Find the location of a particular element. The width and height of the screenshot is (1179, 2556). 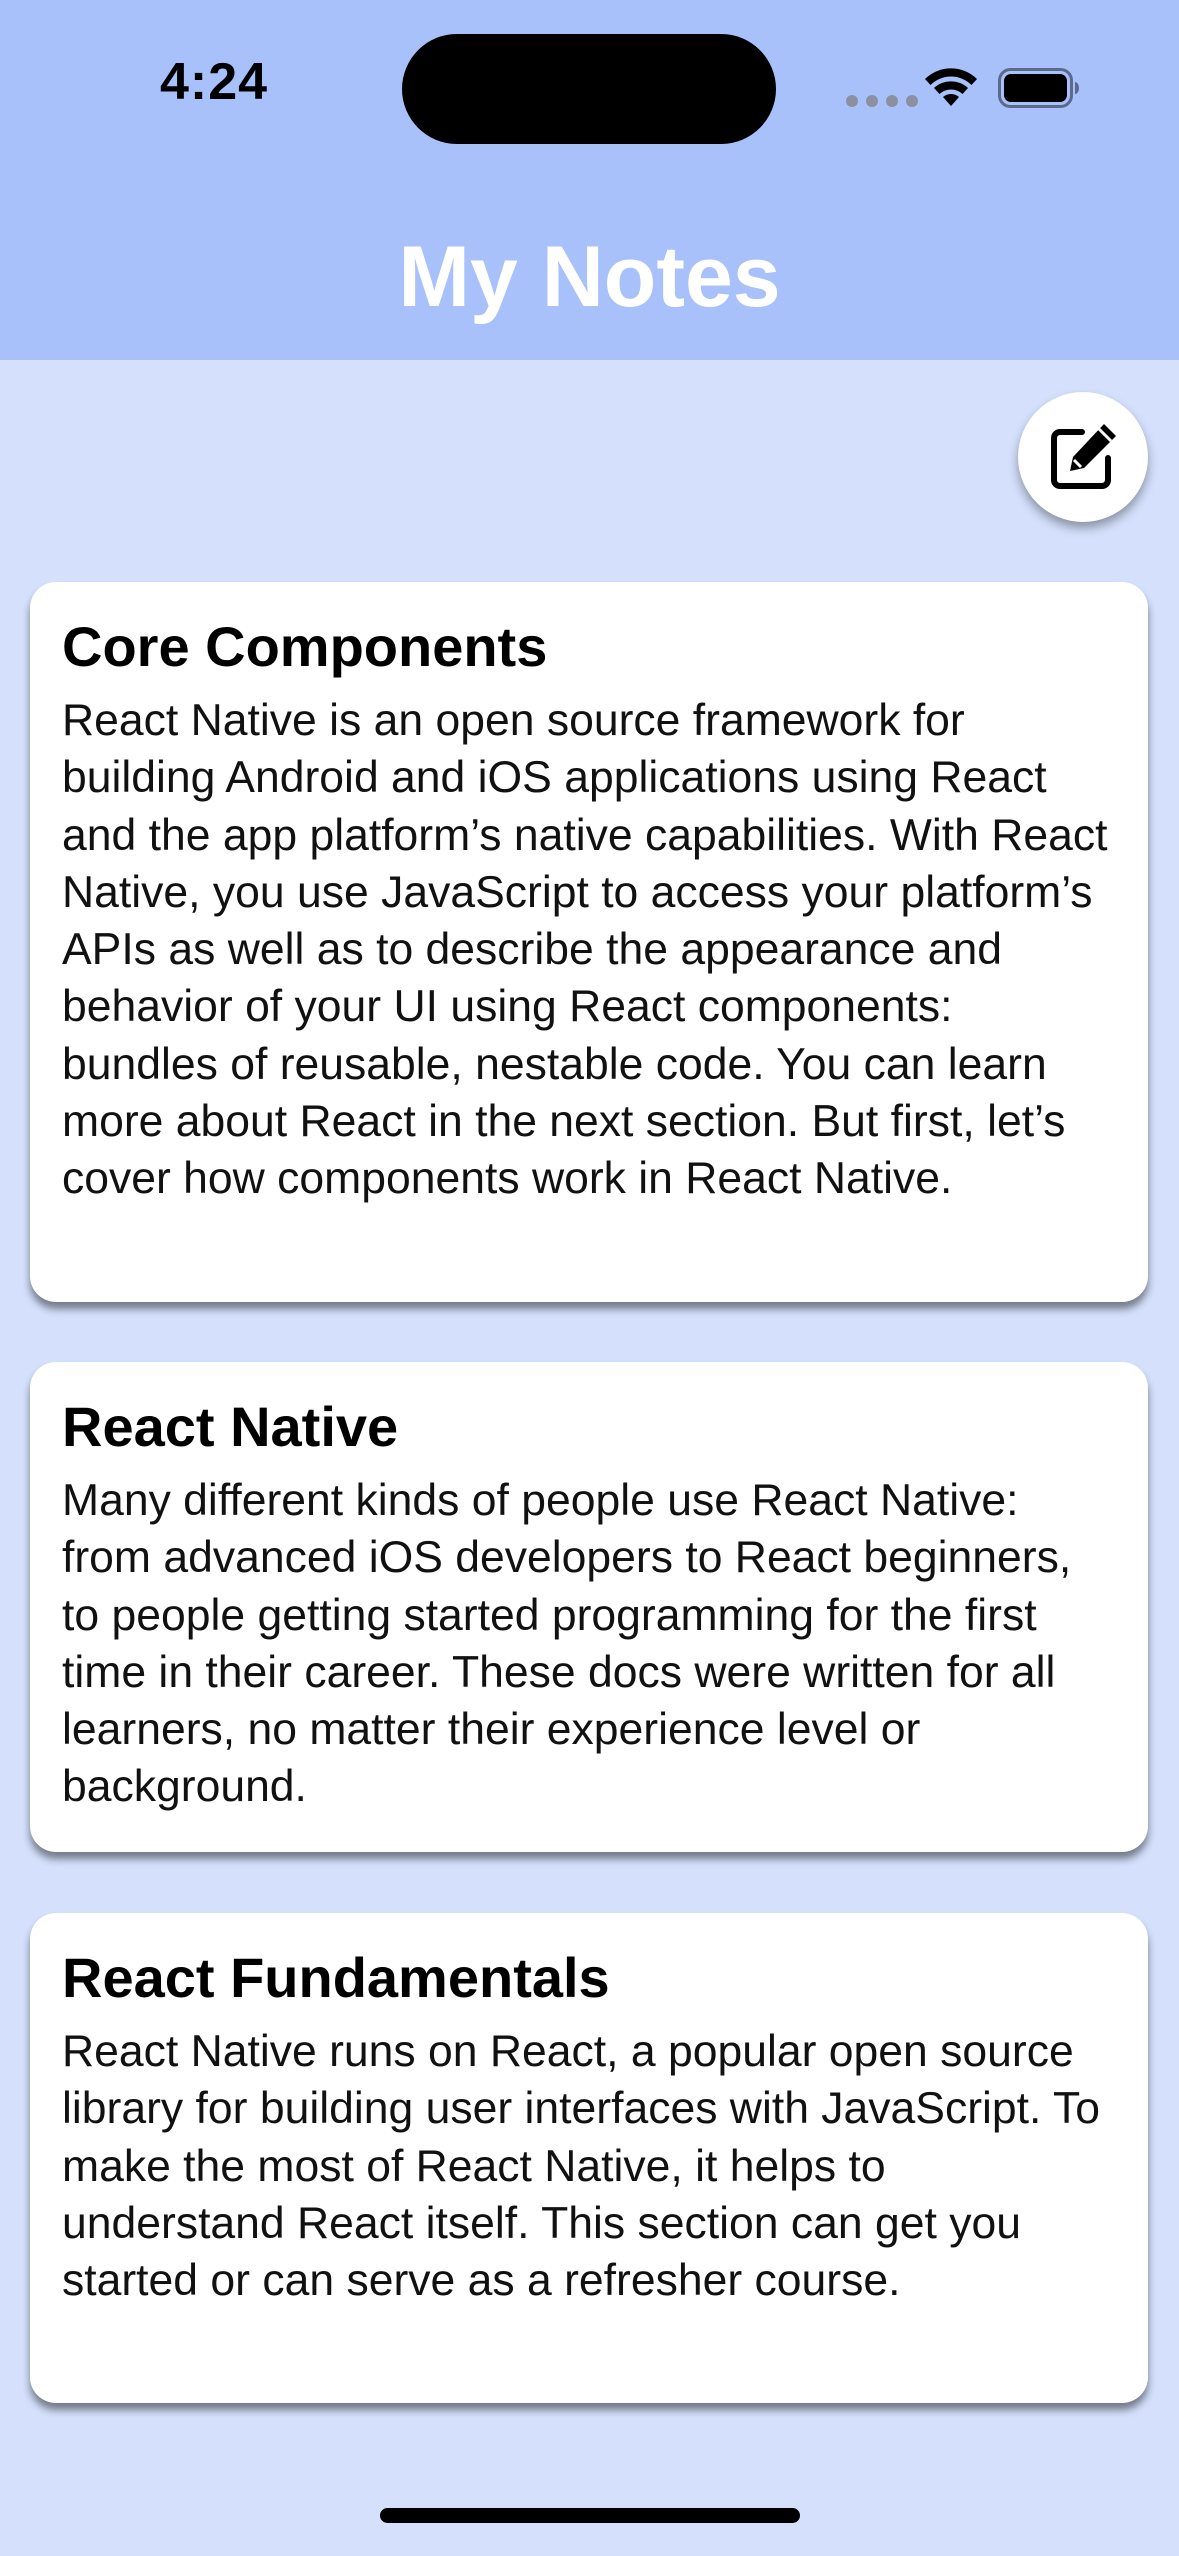

battery-icon is located at coordinates (1038, 88).